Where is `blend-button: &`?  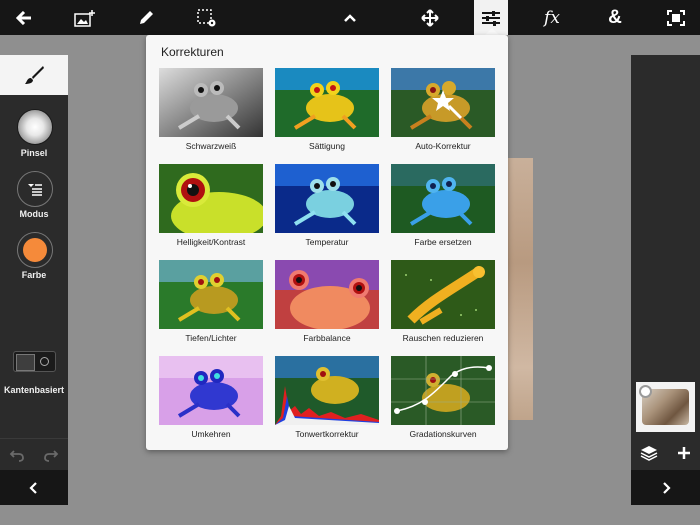
blend-button: & is located at coordinates (615, 17).